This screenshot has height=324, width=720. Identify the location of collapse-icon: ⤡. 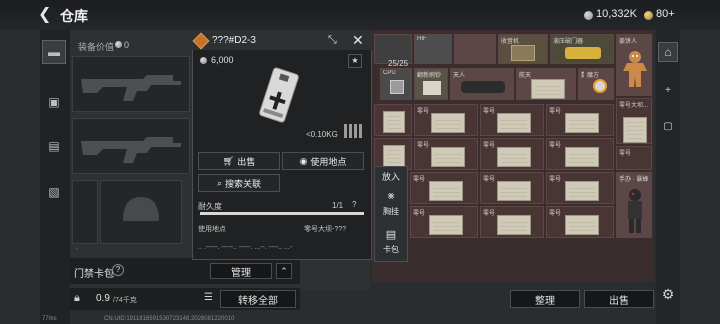
(332, 40).